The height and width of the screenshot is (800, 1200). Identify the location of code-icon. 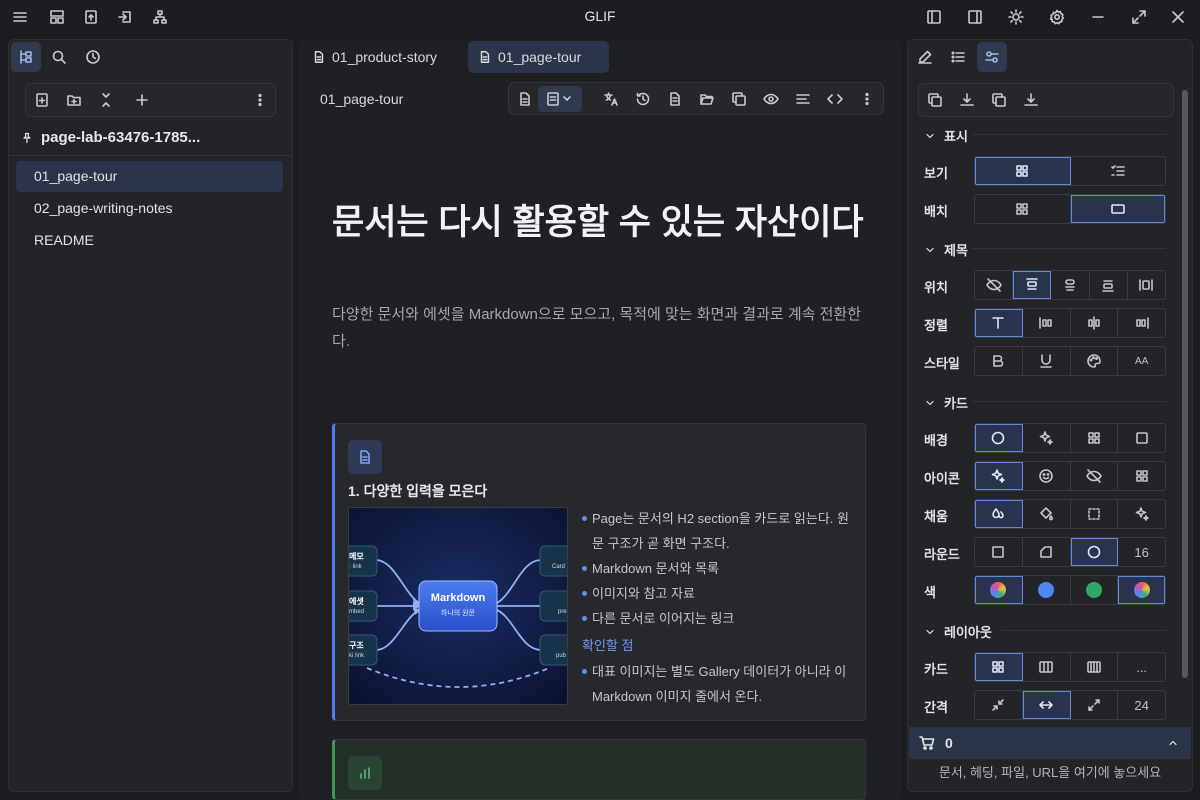
(835, 99).